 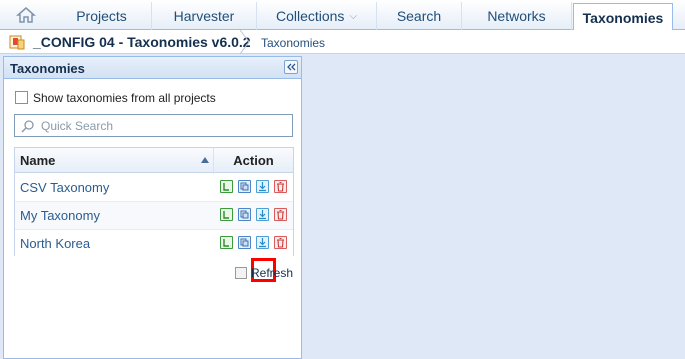 I want to click on tab-search-label: Search, so click(x=419, y=16).